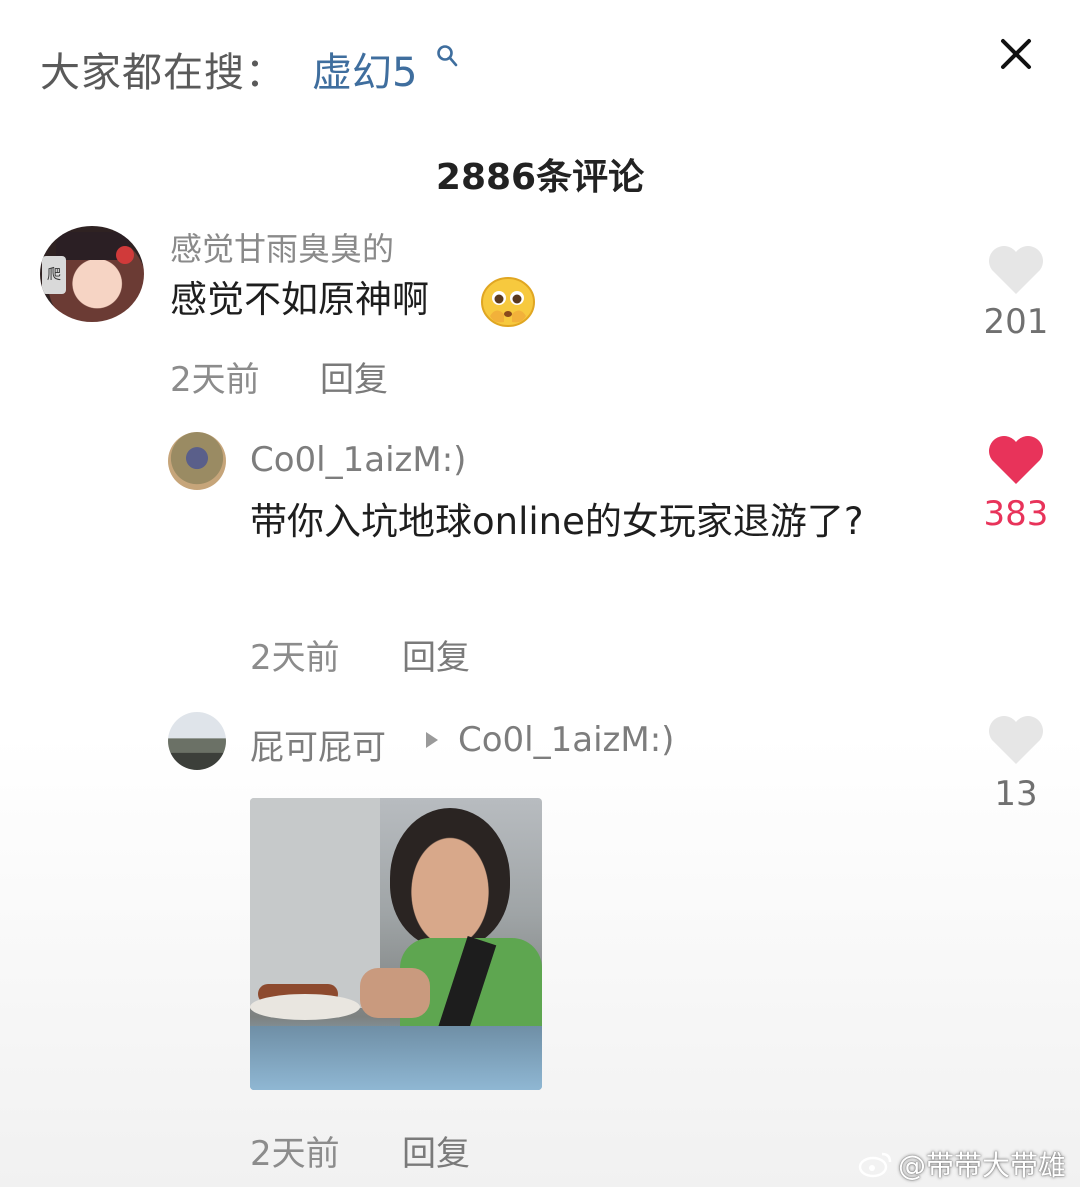 Image resolution: width=1080 pixels, height=1187 pixels. What do you see at coordinates (875, 1165) in the screenshot?
I see `weibo-icon` at bounding box center [875, 1165].